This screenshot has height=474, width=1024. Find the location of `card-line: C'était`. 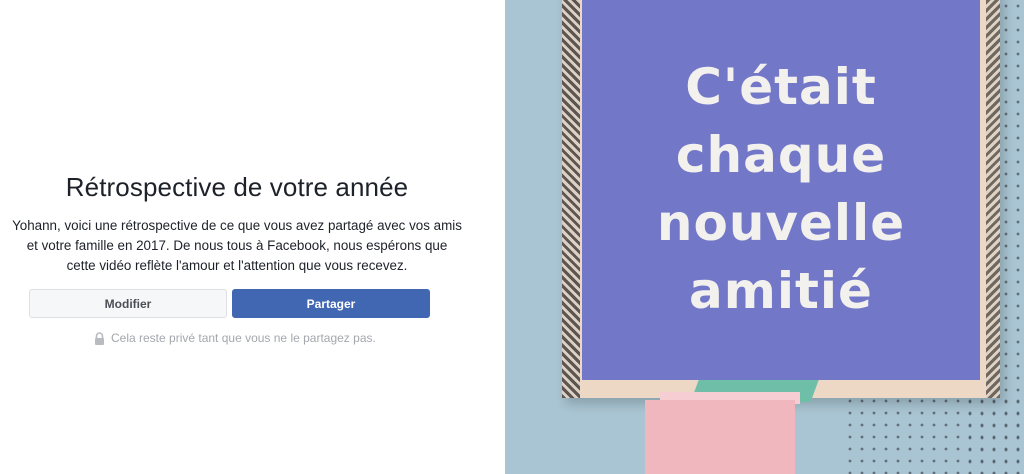

card-line: C'était is located at coordinates (781, 87).